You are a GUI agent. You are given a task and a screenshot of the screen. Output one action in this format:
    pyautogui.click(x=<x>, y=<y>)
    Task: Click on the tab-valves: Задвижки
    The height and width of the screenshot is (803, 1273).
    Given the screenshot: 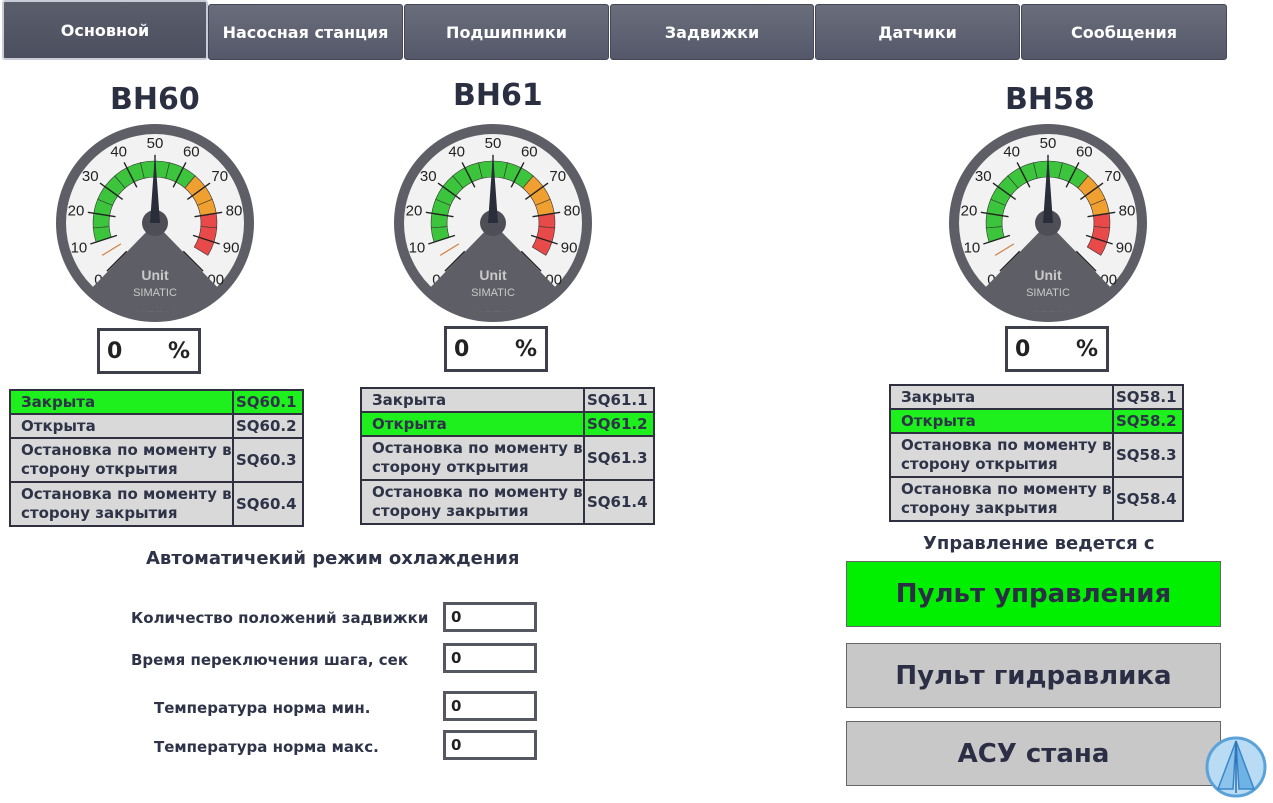 What is the action you would take?
    pyautogui.click(x=712, y=32)
    